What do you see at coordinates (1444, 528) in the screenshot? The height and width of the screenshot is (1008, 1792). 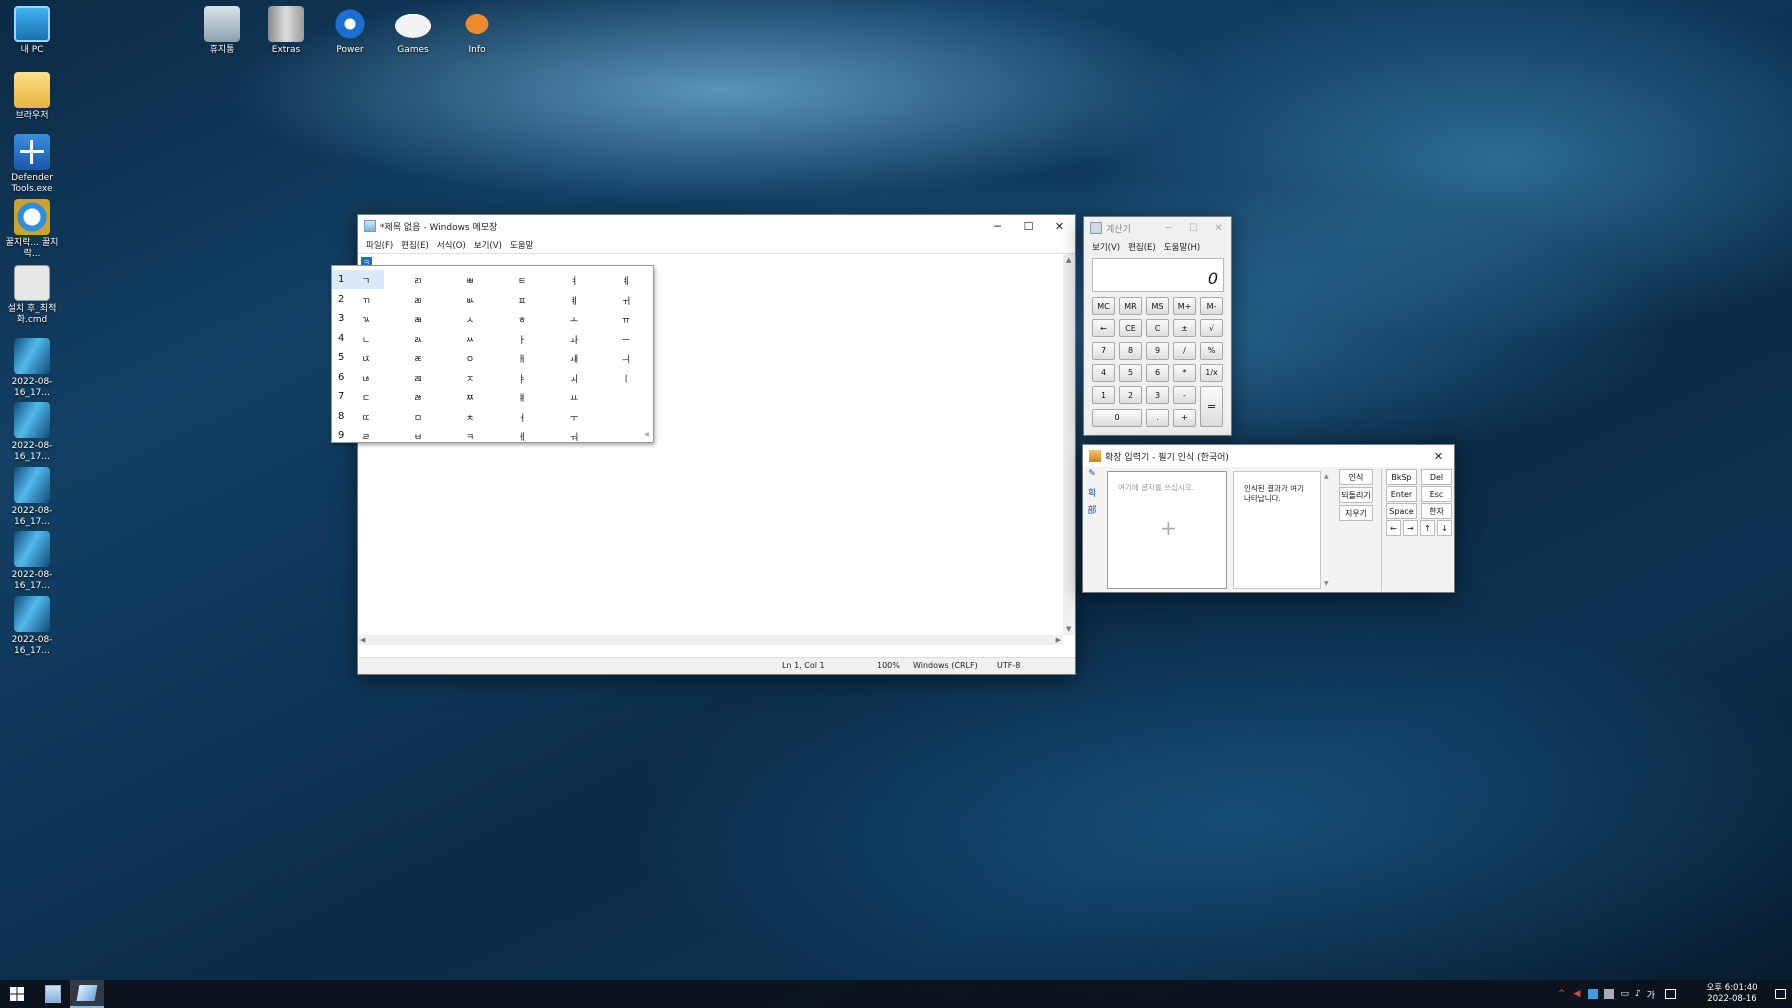 I see `arrow-down-key: ↓` at bounding box center [1444, 528].